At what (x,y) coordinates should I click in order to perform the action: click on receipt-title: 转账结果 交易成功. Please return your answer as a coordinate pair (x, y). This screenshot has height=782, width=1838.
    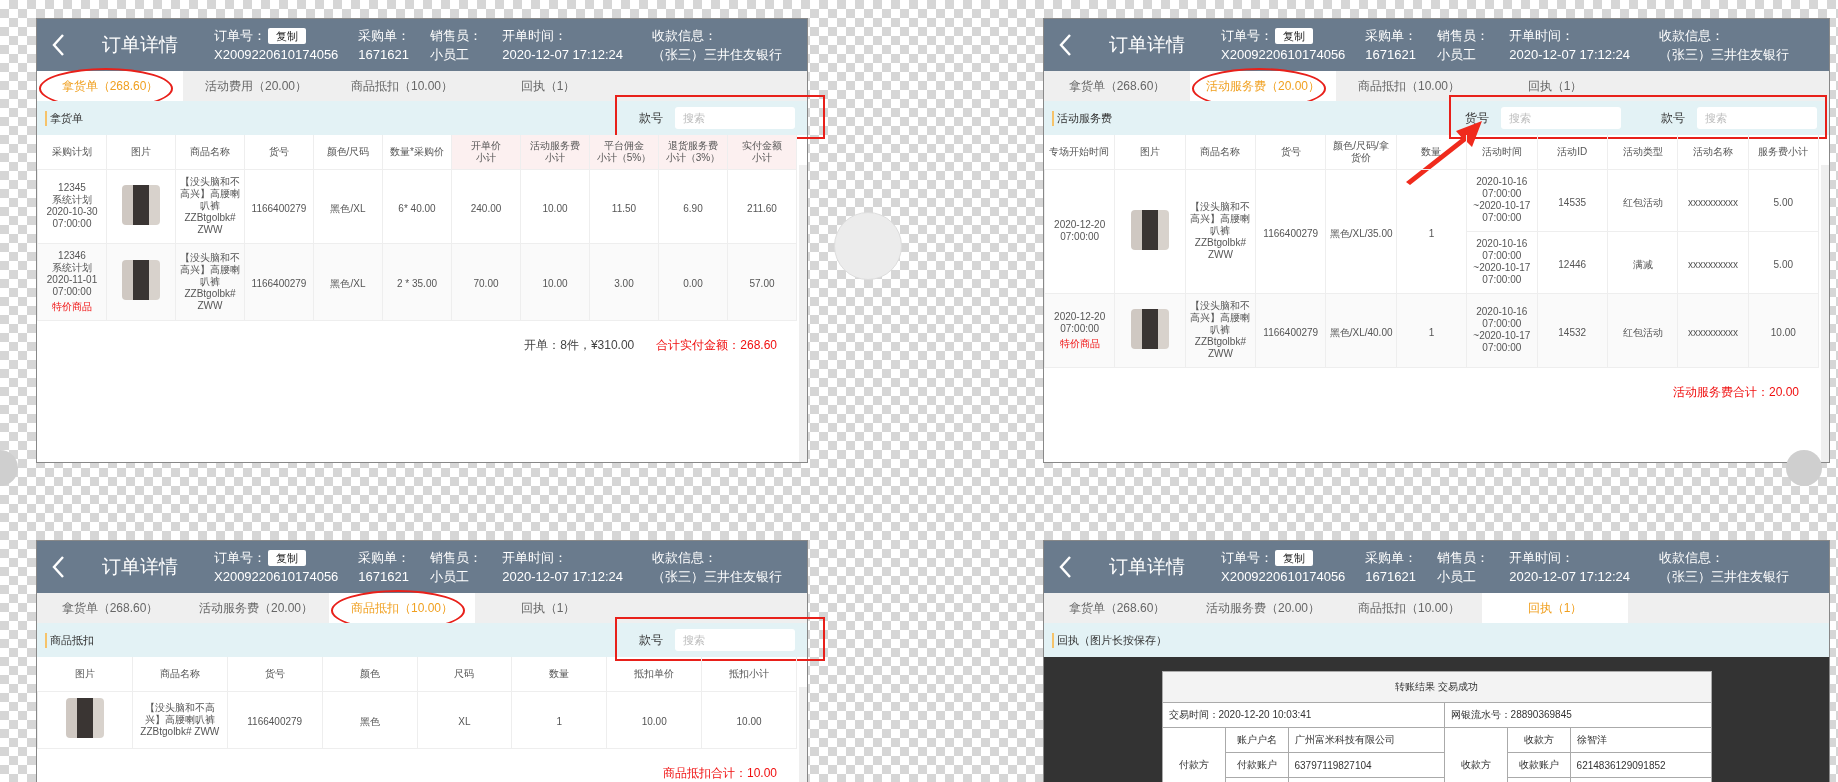
    Looking at the image, I should click on (1436, 686).